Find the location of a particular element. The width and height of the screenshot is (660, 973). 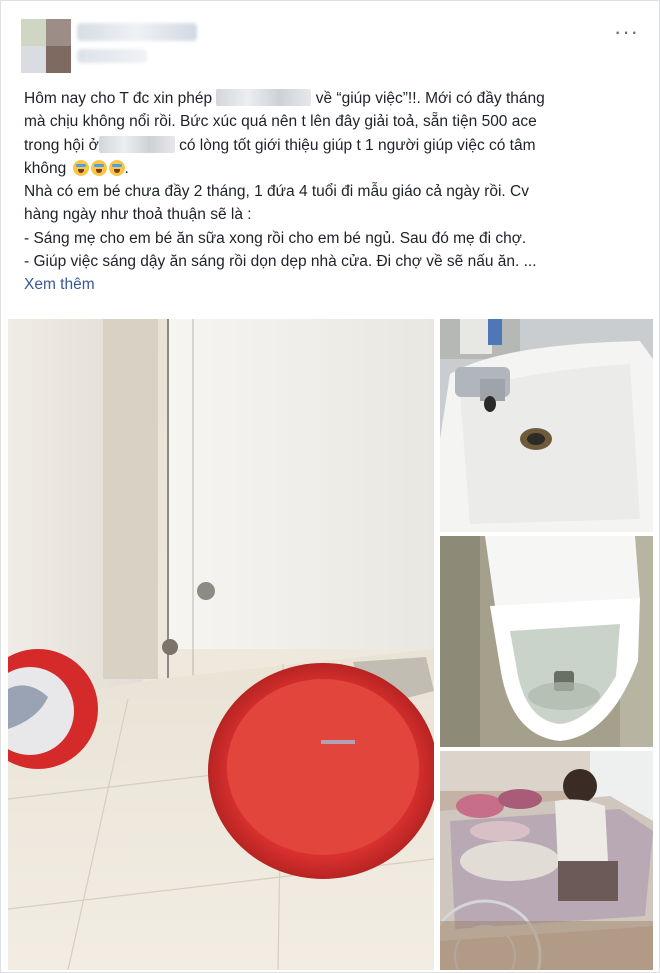

more-options-icon: ··· is located at coordinates (626, 32).